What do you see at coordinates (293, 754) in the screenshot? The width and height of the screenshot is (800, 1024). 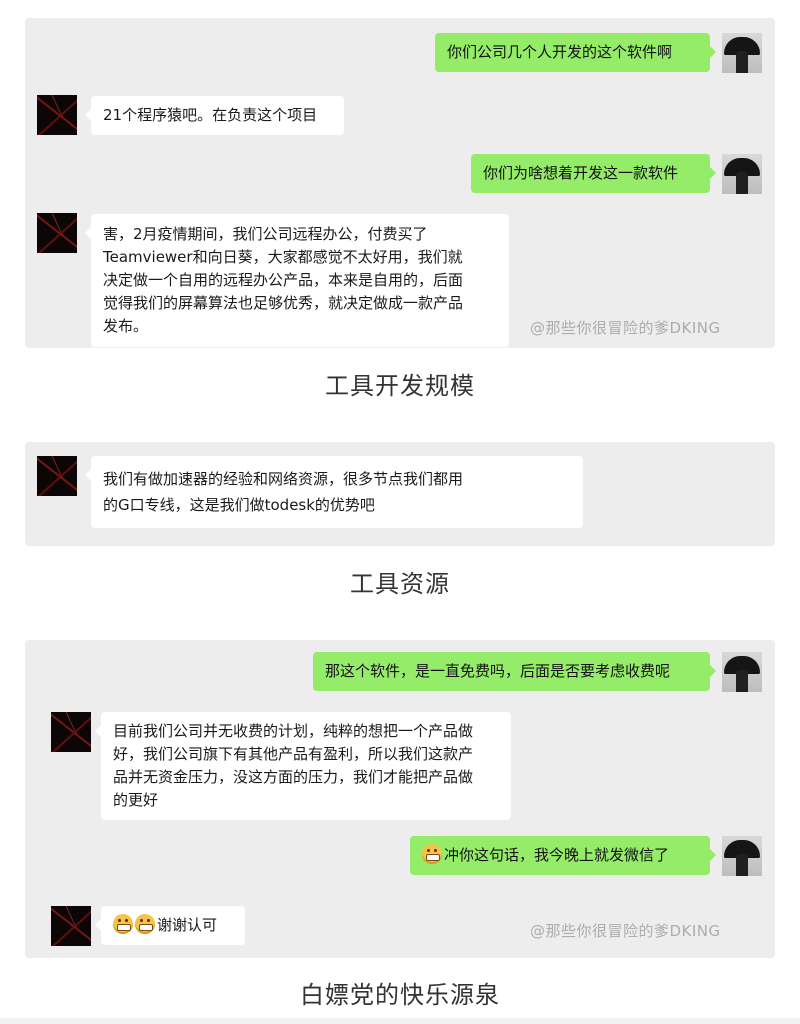 I see `message-line: 好，我们公司旗下有其他产品有盈利，所以我们这款产` at bounding box center [293, 754].